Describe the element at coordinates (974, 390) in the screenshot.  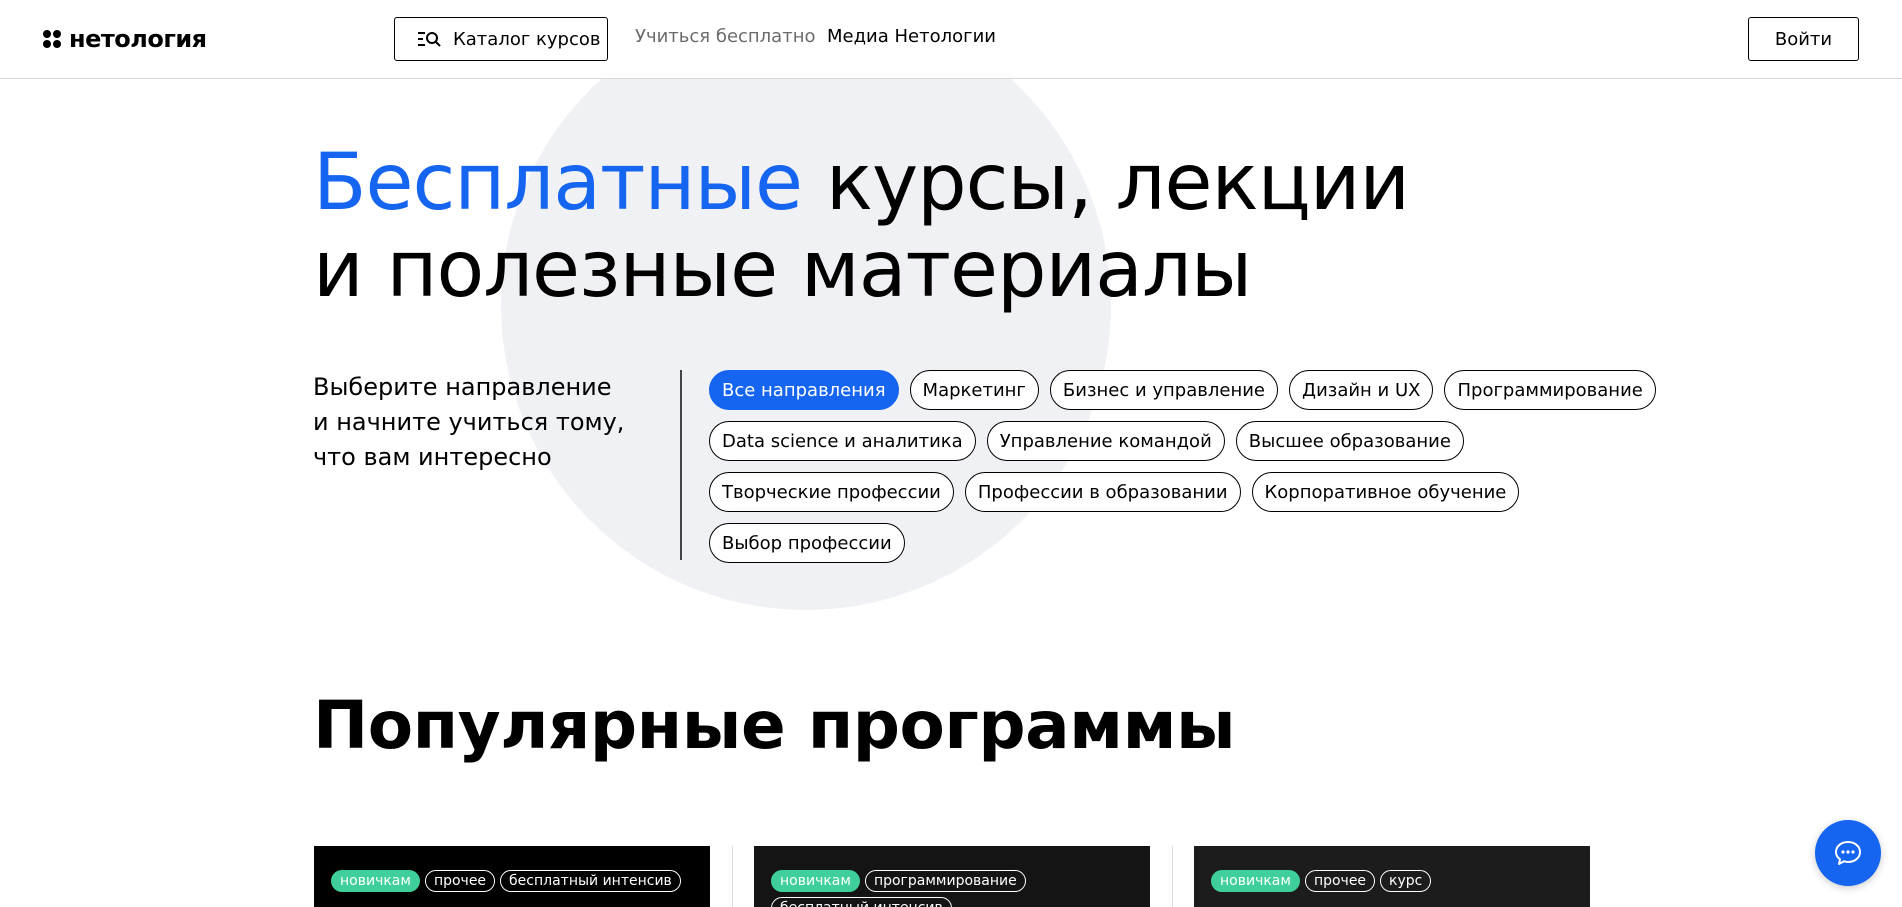
I see `direction-chip: Маркетинг` at that location.